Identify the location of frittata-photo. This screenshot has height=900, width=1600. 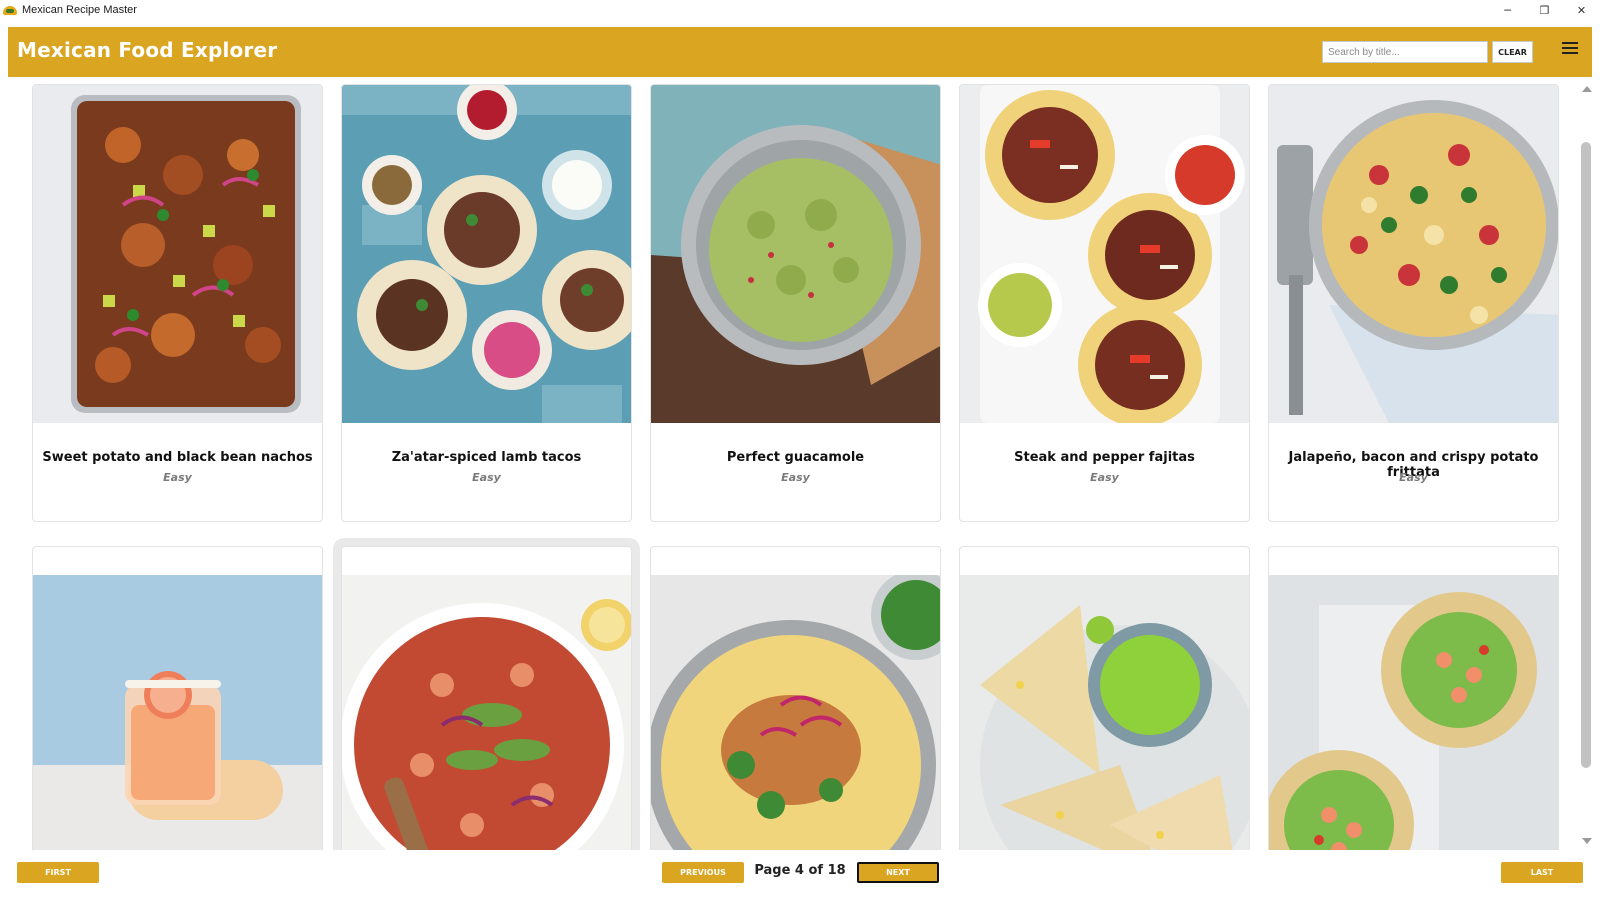
(1413, 254).